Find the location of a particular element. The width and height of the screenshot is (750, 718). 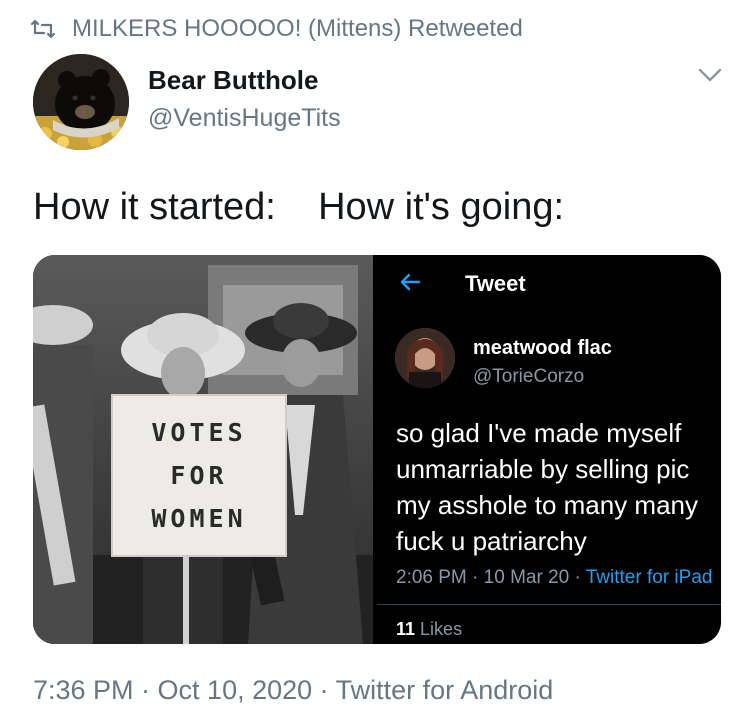

retweet-context: MILKERS HOOOOO! (Mittens) Retweeted is located at coordinates (276, 29).